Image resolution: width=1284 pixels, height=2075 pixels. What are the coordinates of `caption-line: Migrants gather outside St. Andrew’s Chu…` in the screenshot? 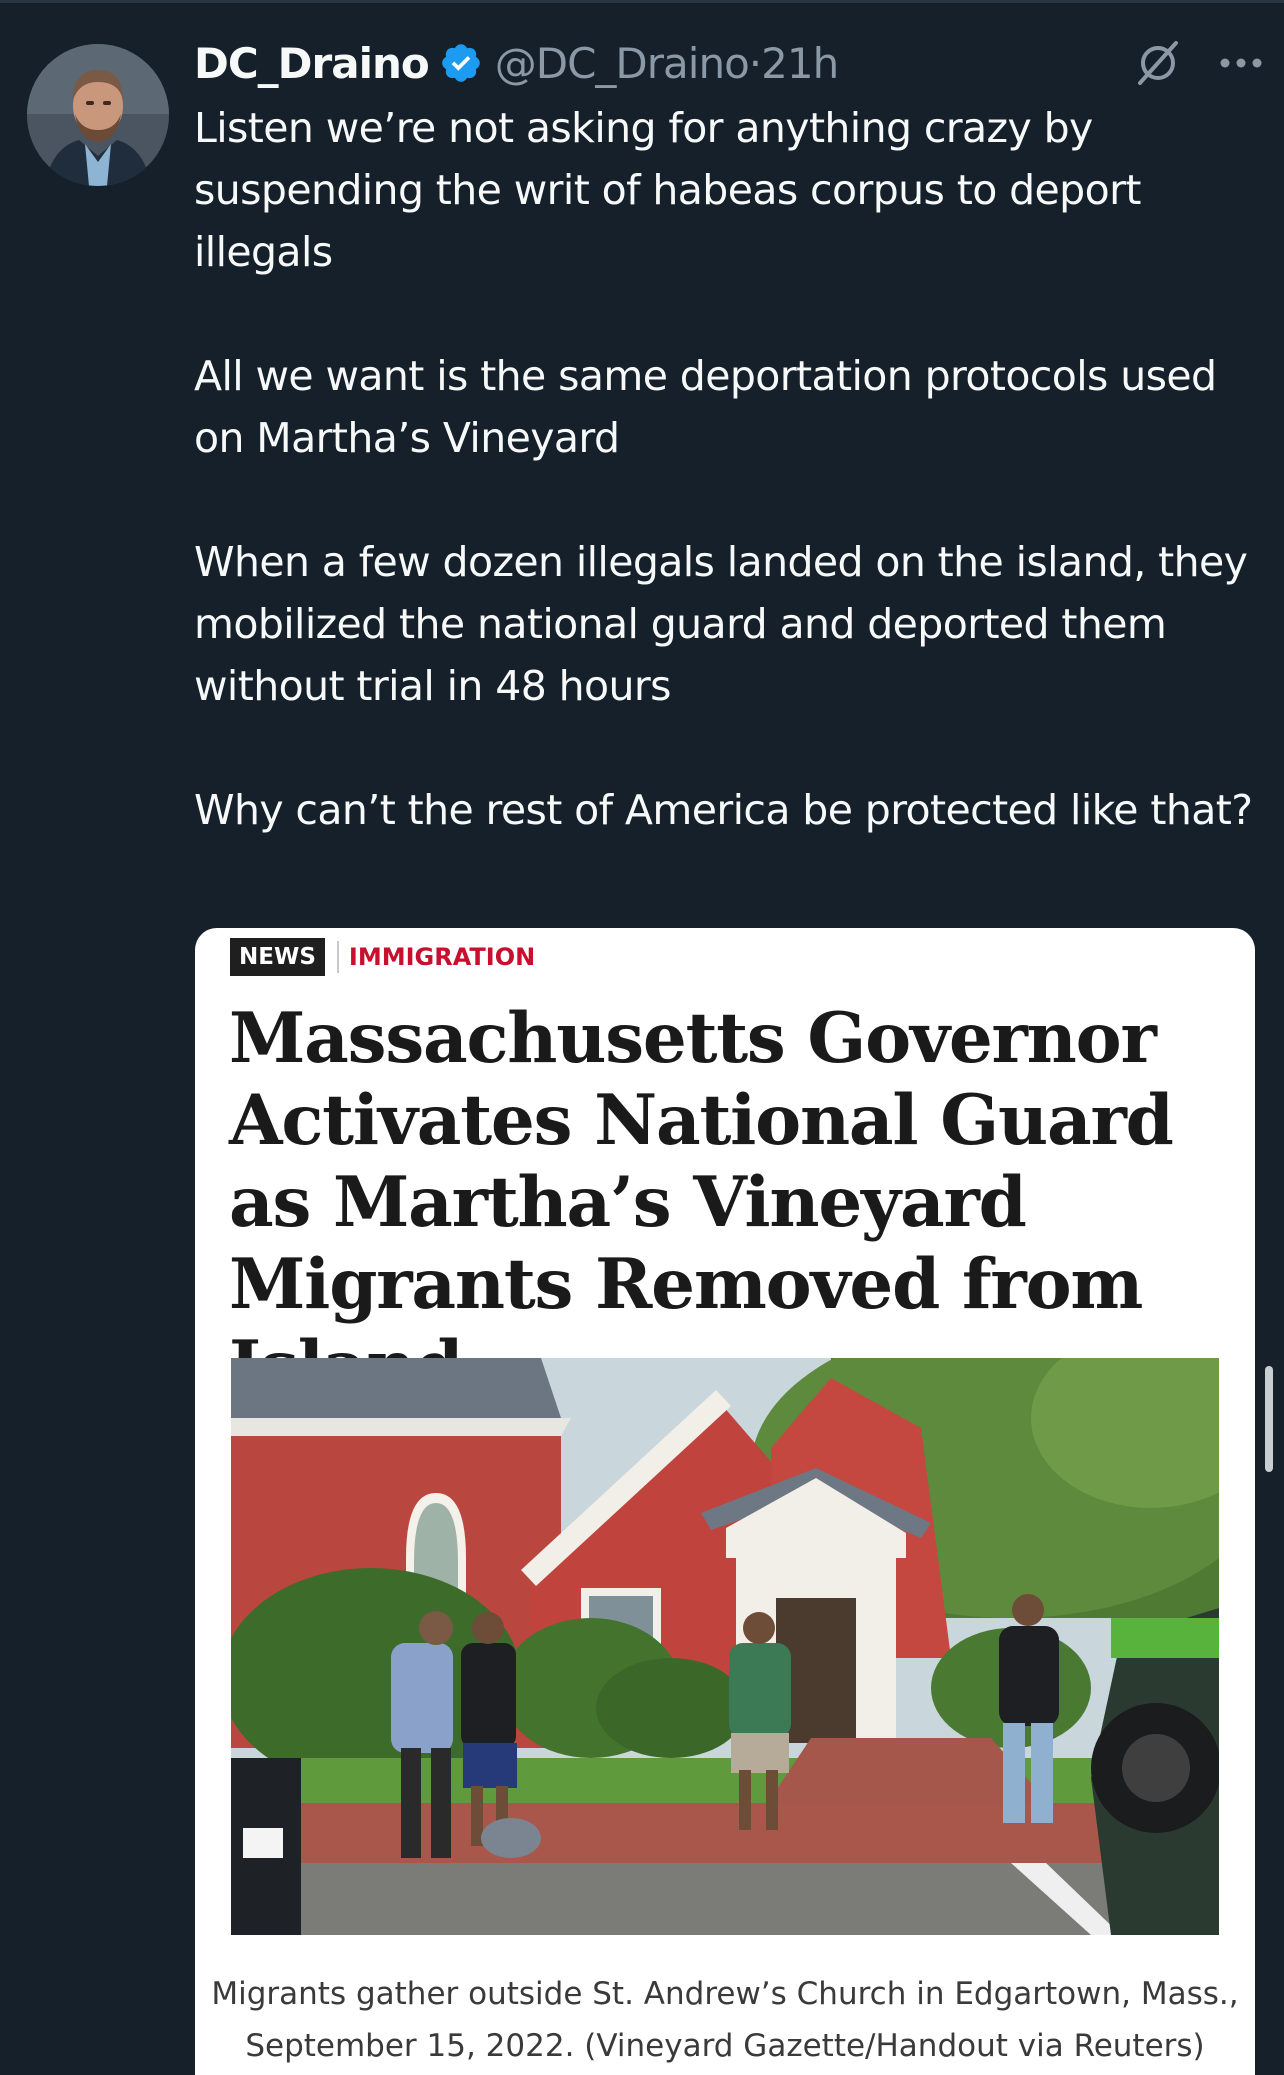 It's located at (725, 1994).